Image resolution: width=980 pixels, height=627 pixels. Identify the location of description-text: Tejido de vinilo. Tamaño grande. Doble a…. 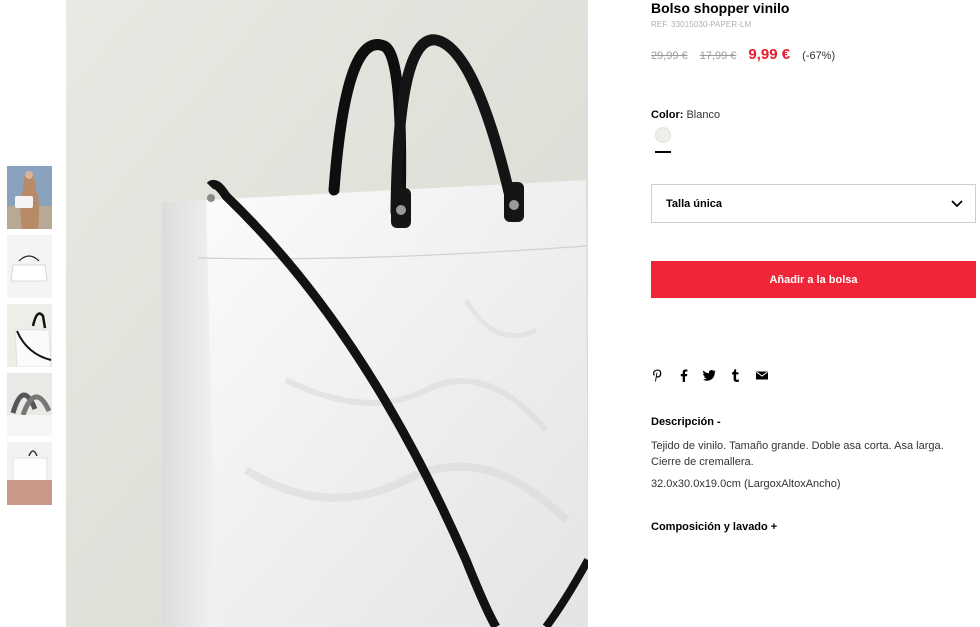
(797, 454).